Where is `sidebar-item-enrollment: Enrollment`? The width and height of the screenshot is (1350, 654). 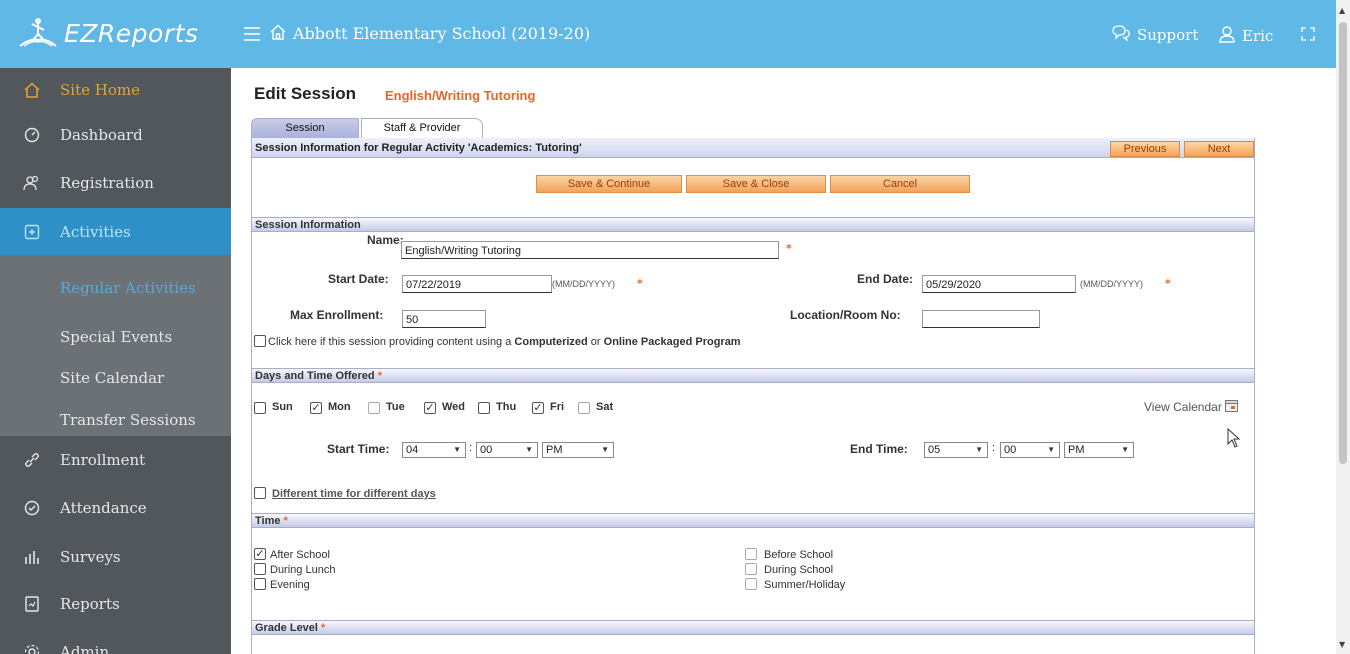 sidebar-item-enrollment: Enrollment is located at coordinates (115, 460).